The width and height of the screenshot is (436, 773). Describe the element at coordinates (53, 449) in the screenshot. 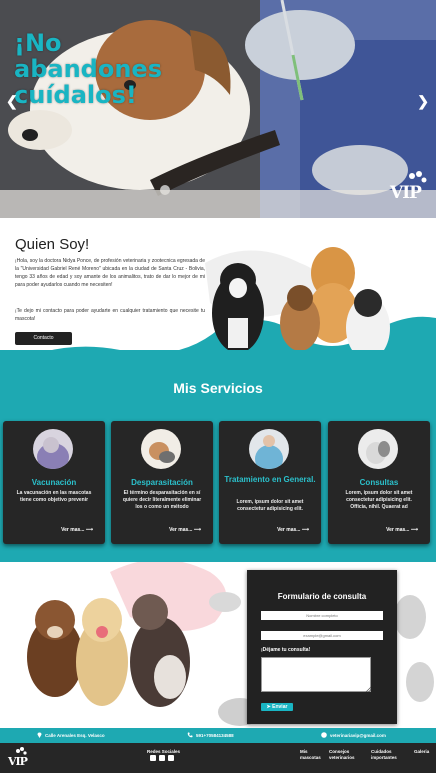

I see `vaccination-image` at that location.